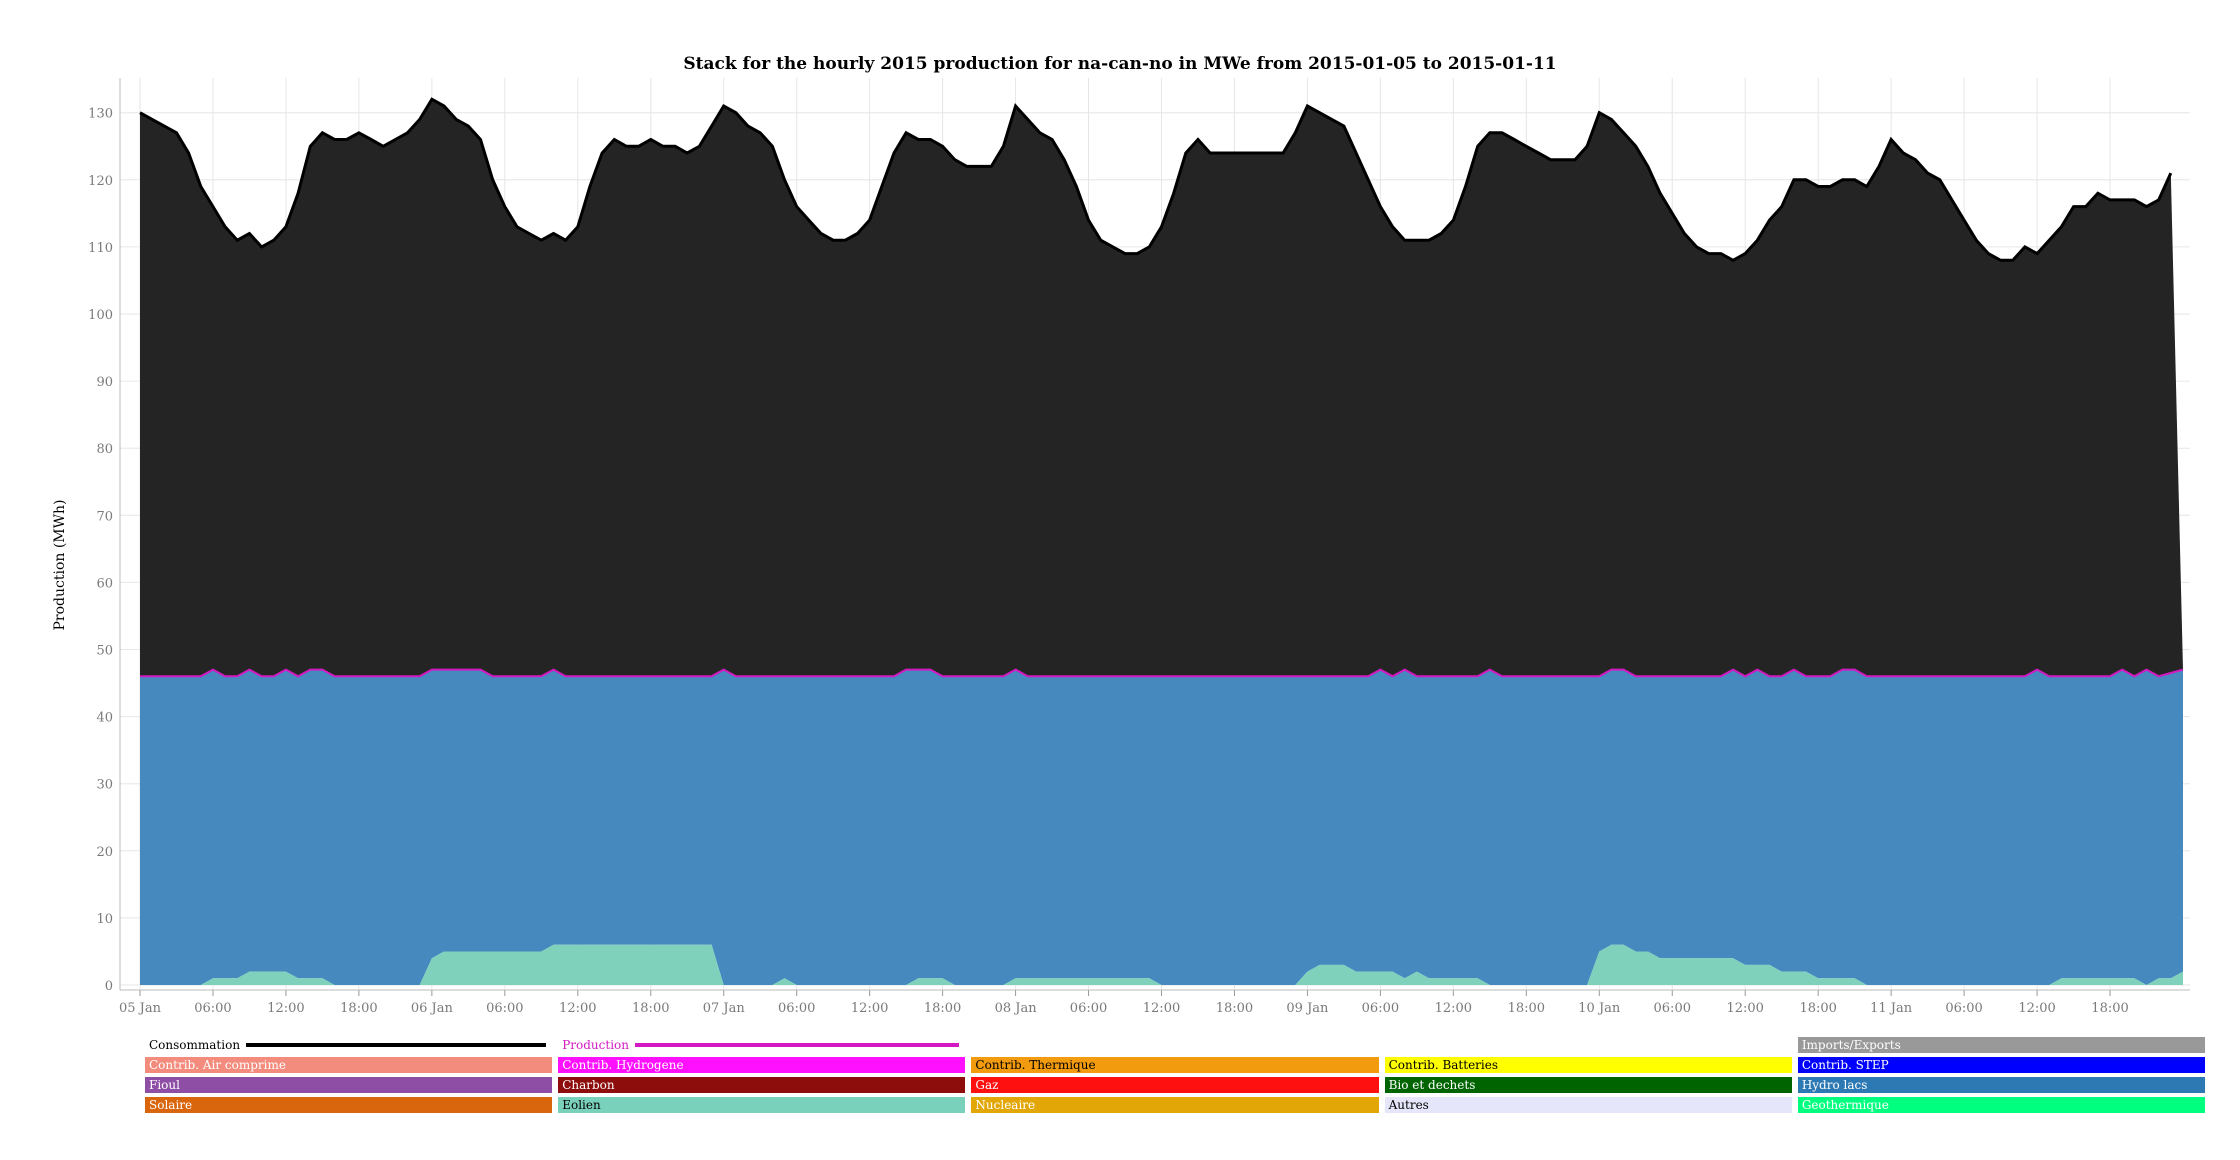 The height and width of the screenshot is (1160, 2240). Describe the element at coordinates (1432, 1085) in the screenshot. I see `legend-label: Bio et dechets` at that location.